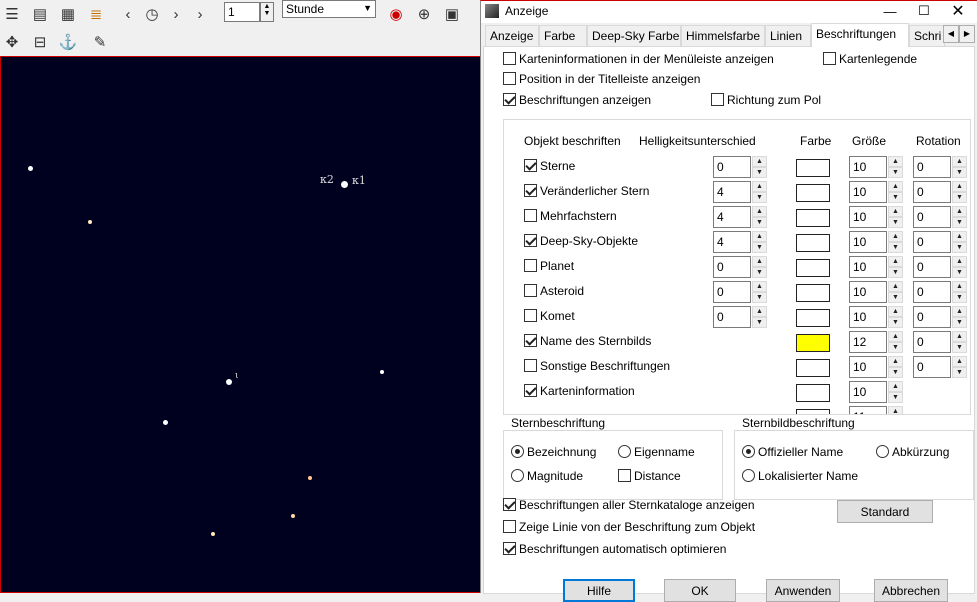 The height and width of the screenshot is (602, 977). What do you see at coordinates (509, 526) in the screenshot?
I see `line-to-object-checkbox` at bounding box center [509, 526].